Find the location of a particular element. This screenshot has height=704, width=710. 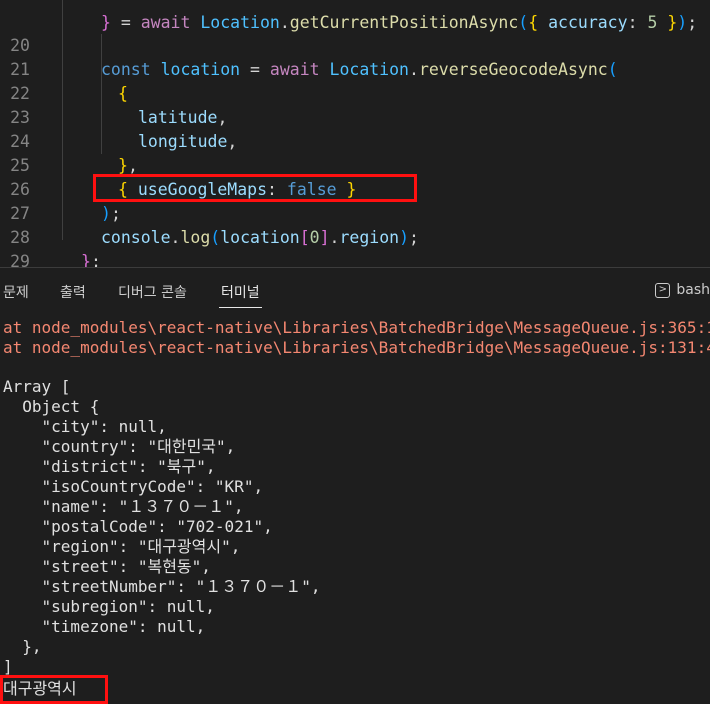

code-line-29: 29 useEffect(() => { is located at coordinates (355, 246).